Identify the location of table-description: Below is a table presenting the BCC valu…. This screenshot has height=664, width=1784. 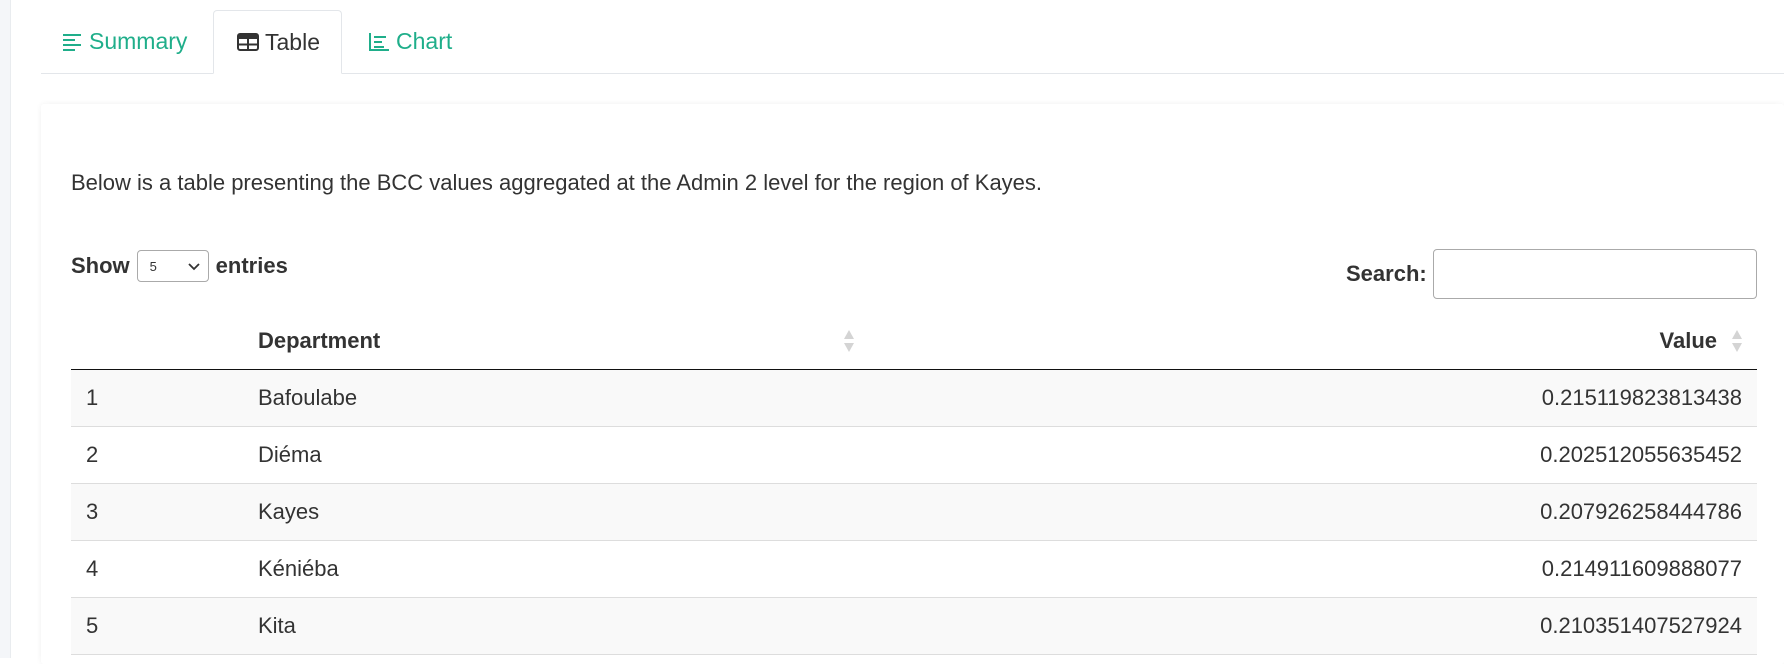
(557, 182).